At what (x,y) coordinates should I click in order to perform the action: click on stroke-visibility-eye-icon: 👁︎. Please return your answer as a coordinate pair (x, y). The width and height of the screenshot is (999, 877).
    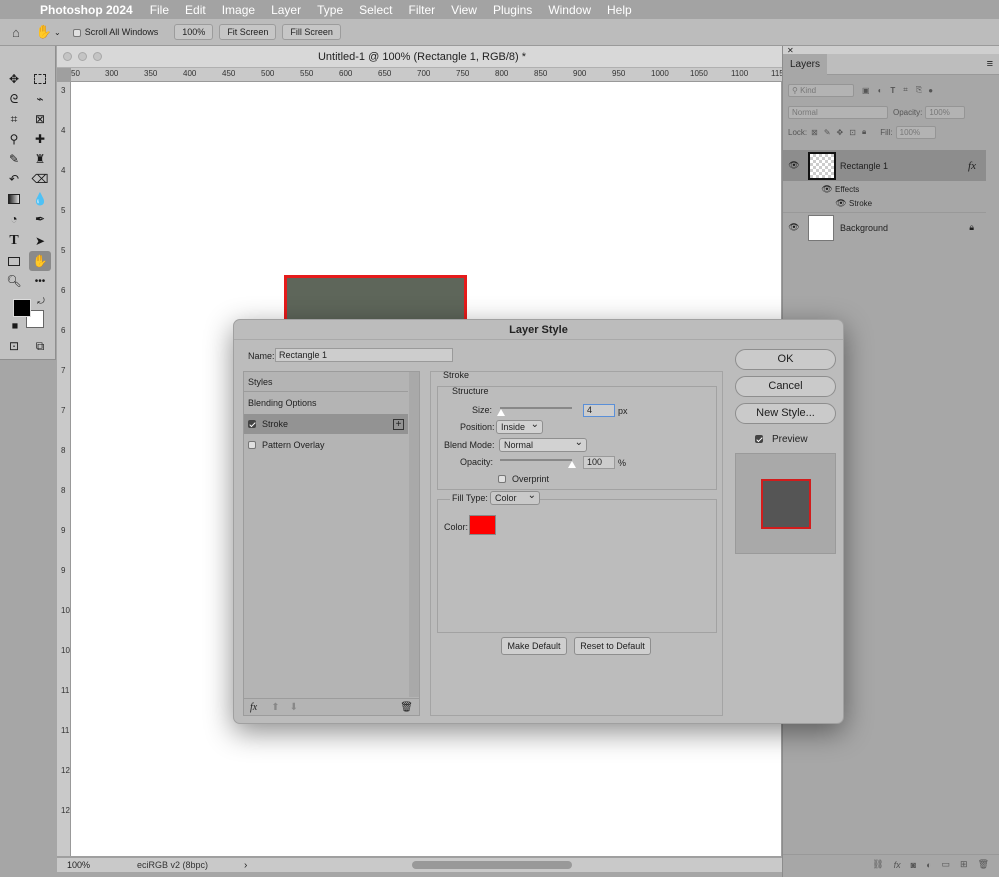
    Looking at the image, I should click on (841, 203).